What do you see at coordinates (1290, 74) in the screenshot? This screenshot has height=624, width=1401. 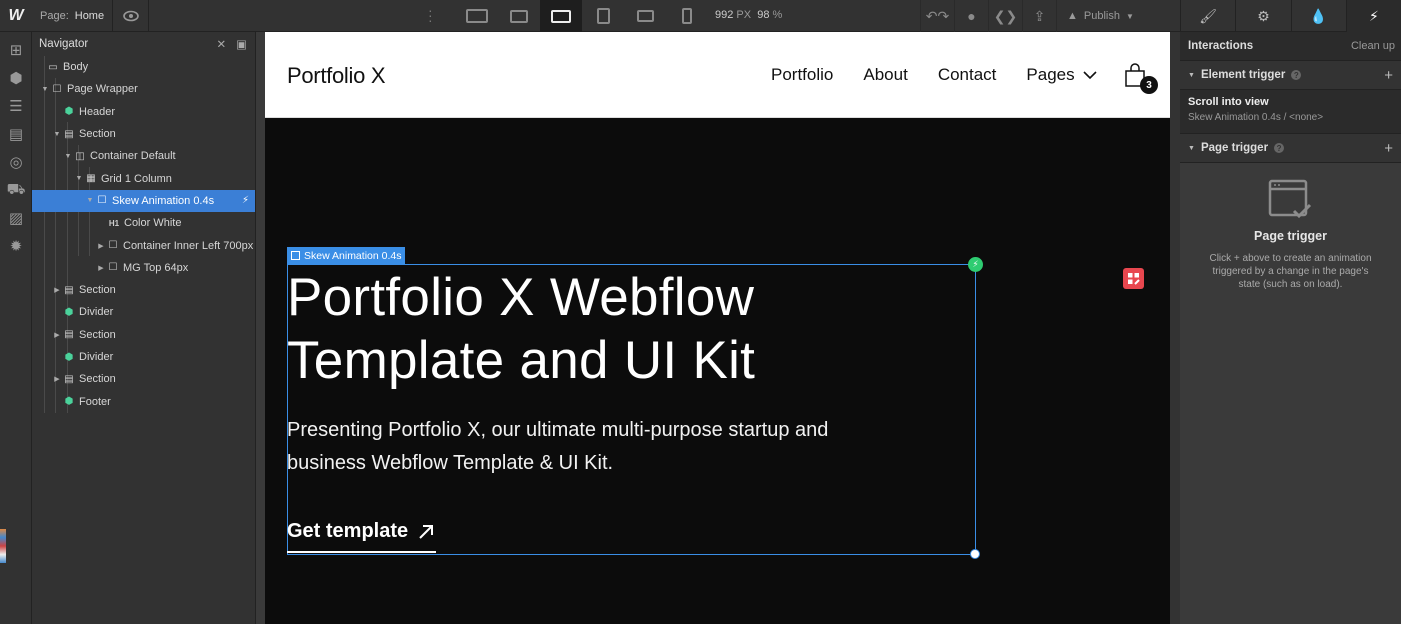 I see `element-trigger-section: ▼ Element trigger ? +` at bounding box center [1290, 74].